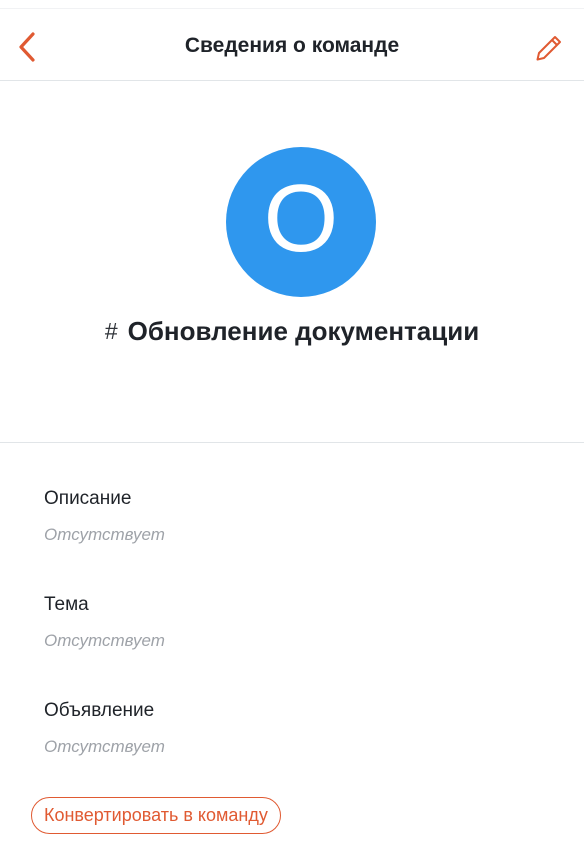  What do you see at coordinates (156, 815) in the screenshot?
I see `convert-to-team-button: Конвертировать в команду` at bounding box center [156, 815].